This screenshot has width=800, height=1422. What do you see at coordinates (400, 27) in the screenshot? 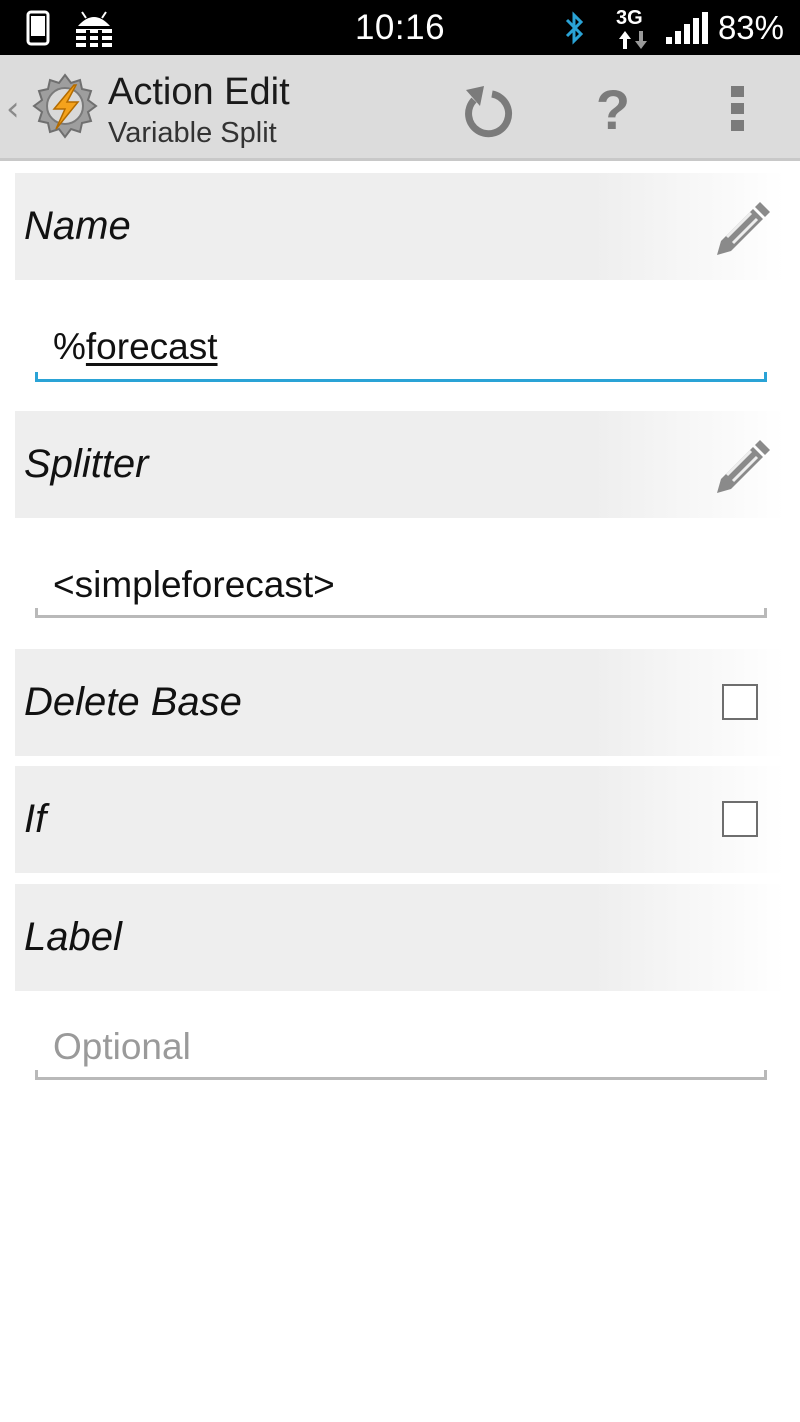
I see `status-bar: 10:16 3G 83%` at bounding box center [400, 27].